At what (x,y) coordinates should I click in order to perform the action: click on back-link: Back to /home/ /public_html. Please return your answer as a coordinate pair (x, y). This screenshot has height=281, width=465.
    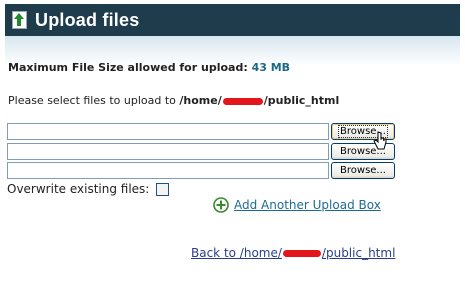
    Looking at the image, I should click on (293, 253).